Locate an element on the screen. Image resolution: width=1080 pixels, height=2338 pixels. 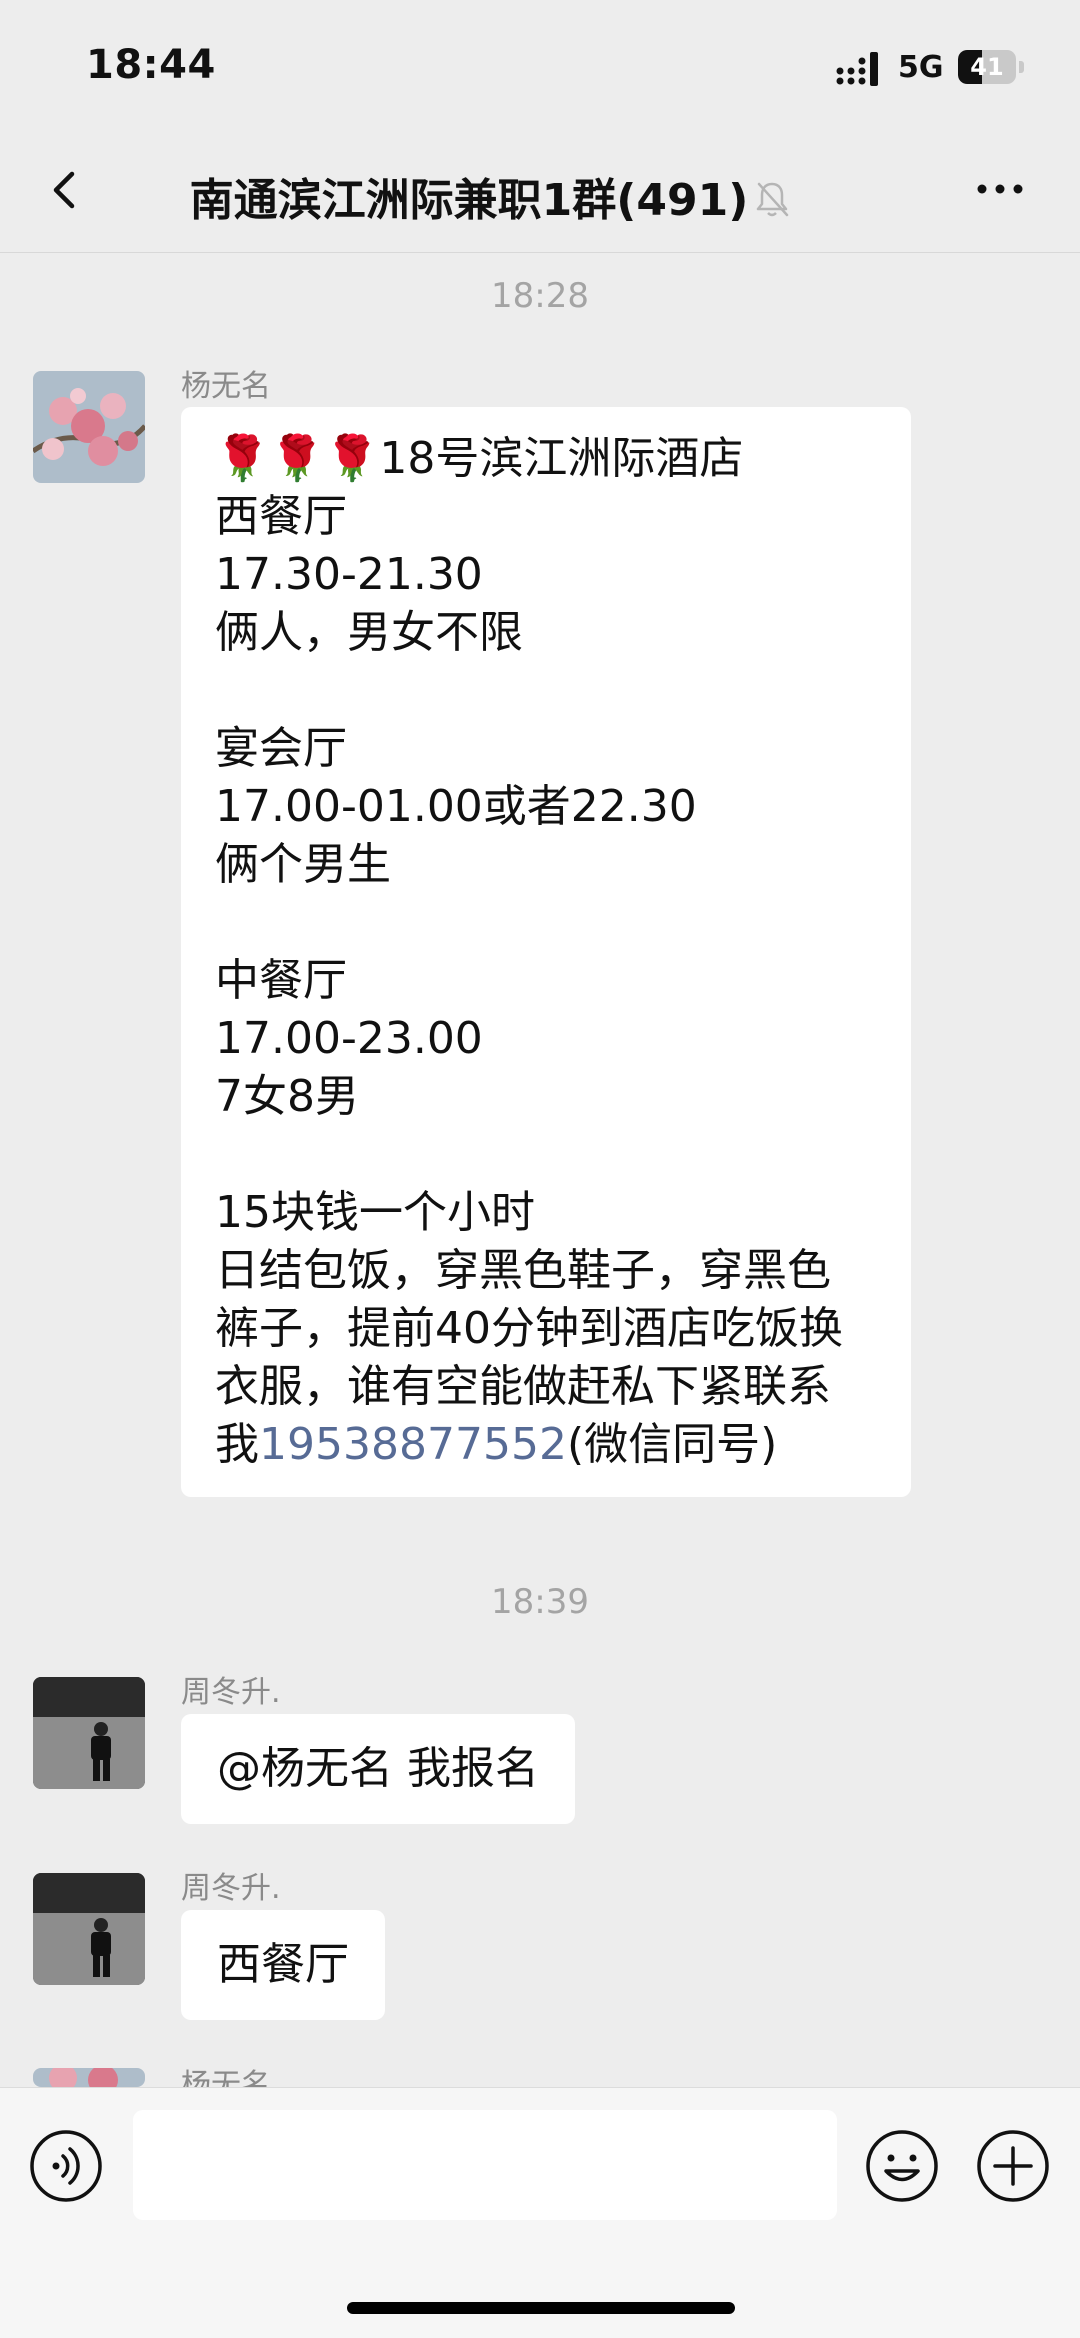
more-dots-icon is located at coordinates (1000, 189).